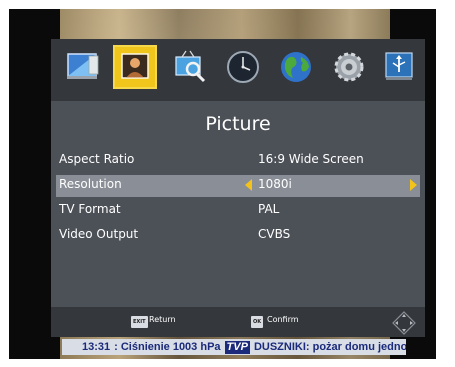 Image resolution: width=455 pixels, height=367 pixels. I want to click on tab-usb, so click(399, 67).